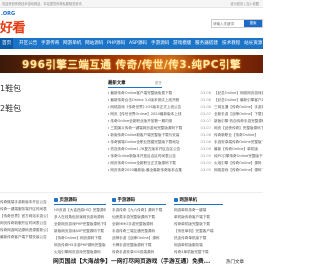 This screenshot has width=320, height=269. What do you see at coordinates (159, 150) in the screenshot?
I see `list-item: 热血传奇Online1.76复古版本开区合区公告 03-06` at bounding box center [159, 150].